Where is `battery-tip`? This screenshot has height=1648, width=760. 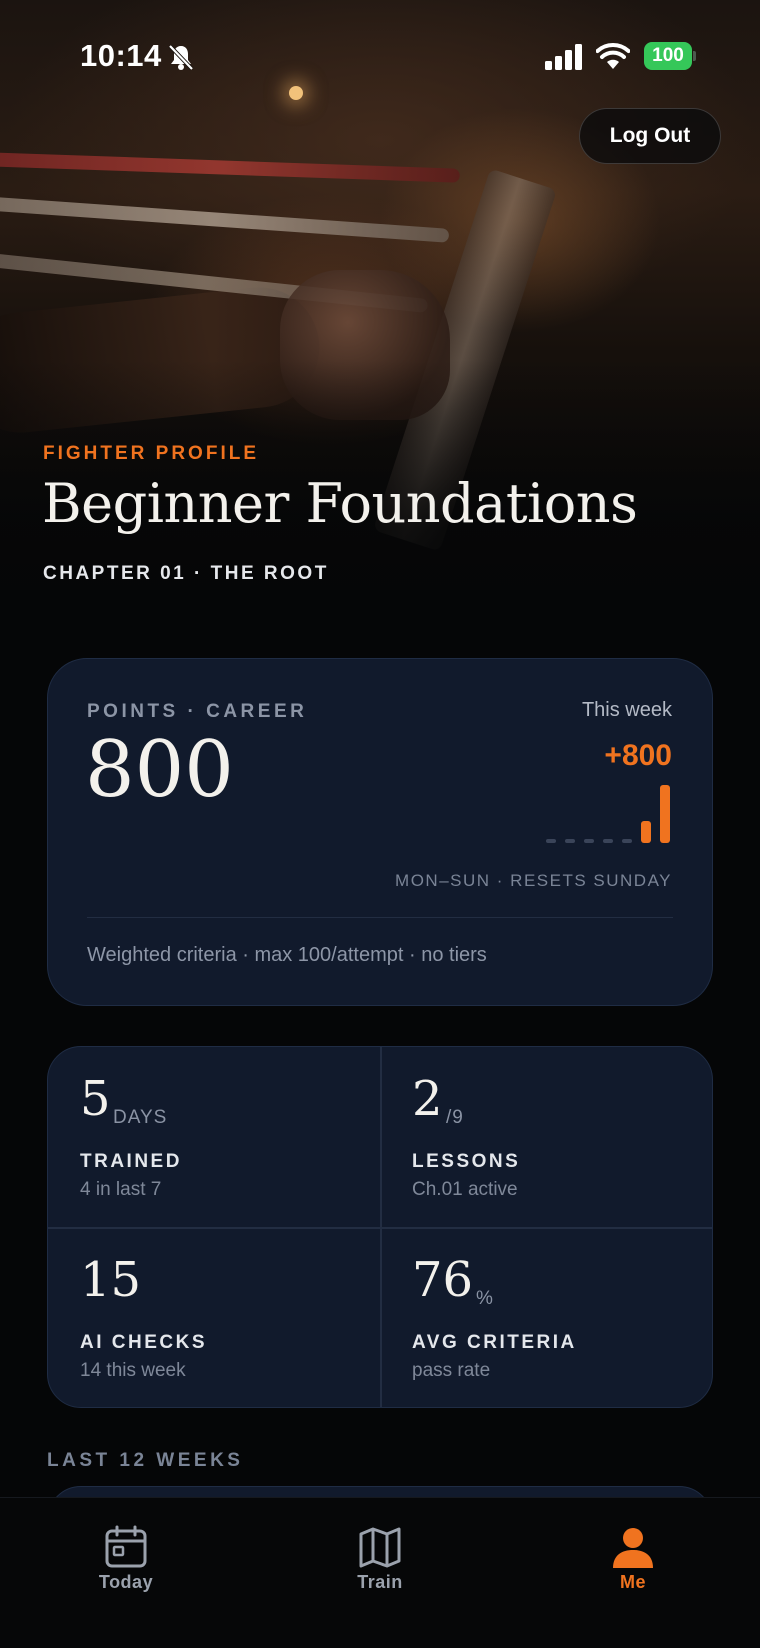 battery-tip is located at coordinates (694, 56).